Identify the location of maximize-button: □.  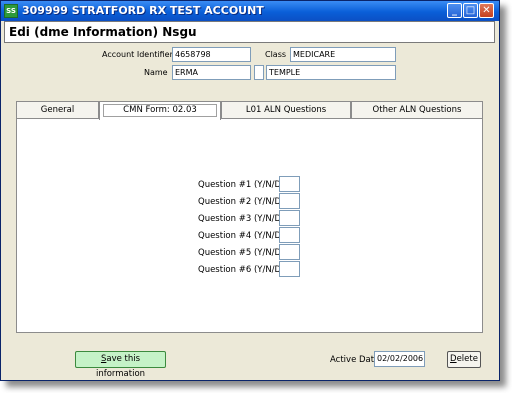
(470, 10).